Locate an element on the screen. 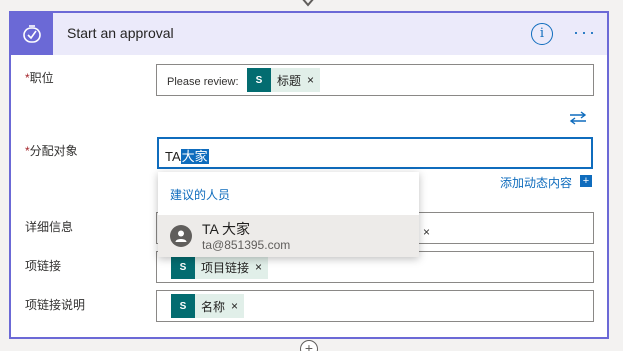 The image size is (623, 351). people-suggestions-dropdown: 建议的人员 TA 大家 ta@851395.com is located at coordinates (288, 214).